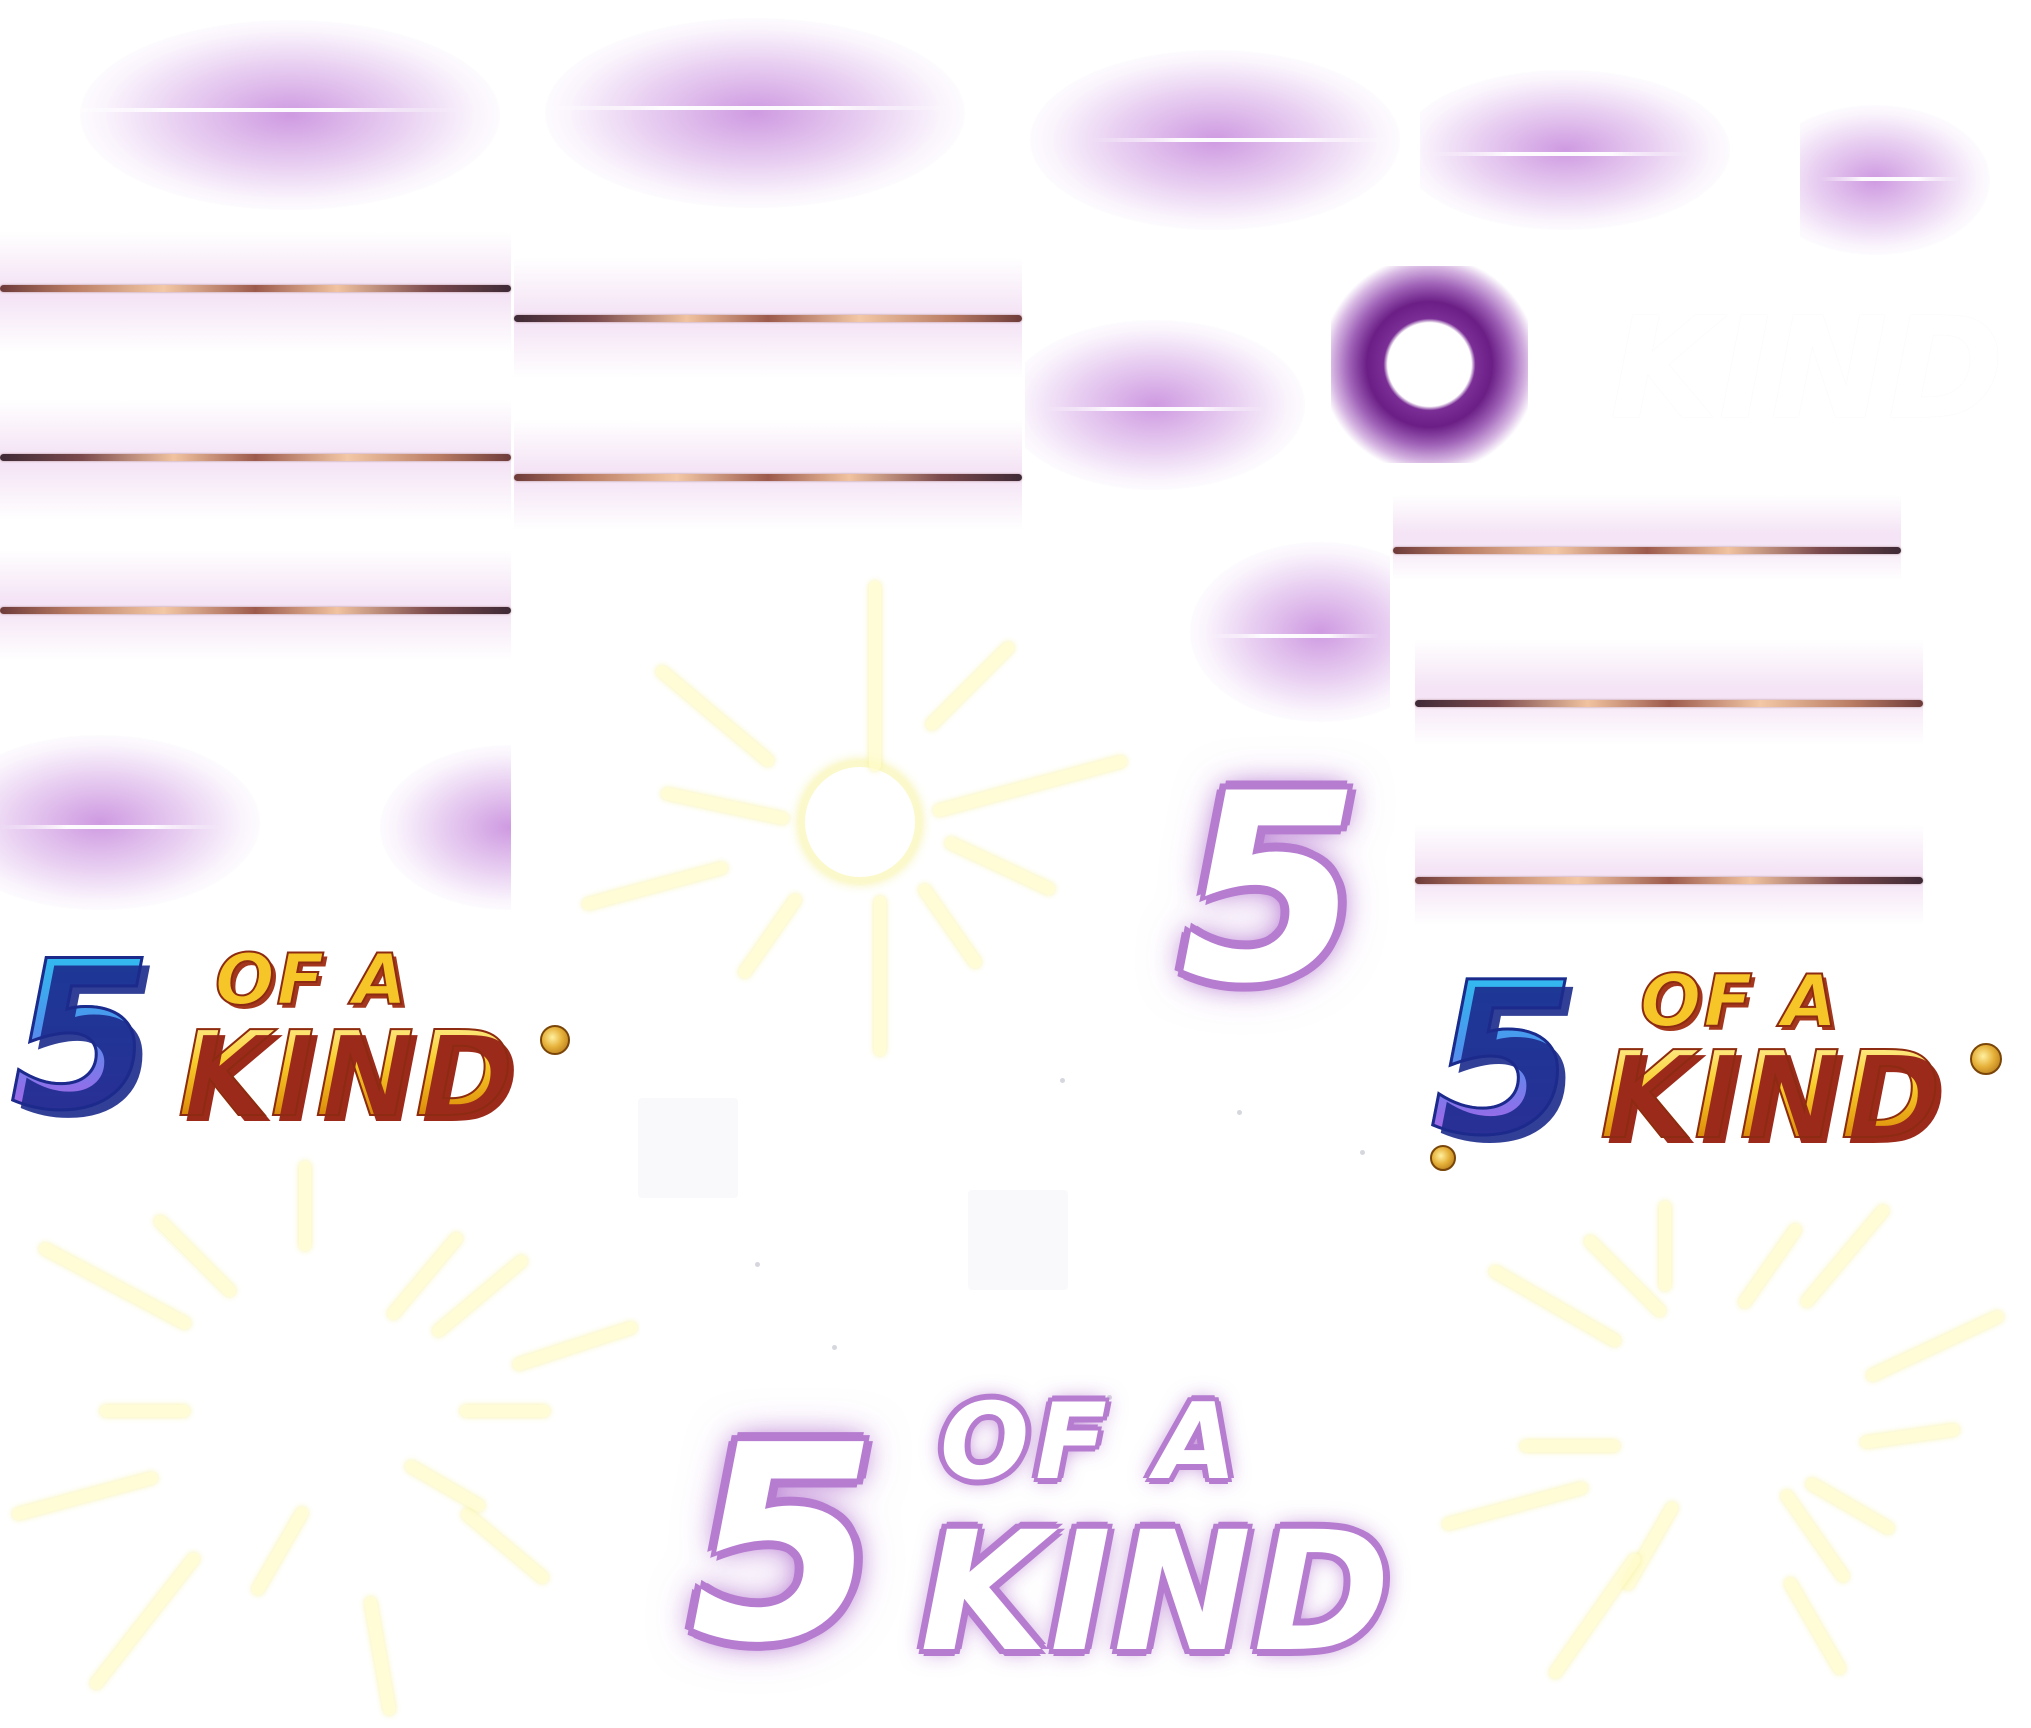 This screenshot has height=1728, width=2031. Describe the element at coordinates (1807, 369) in the screenshot. I see `ghost-kind-text: KIND` at that location.